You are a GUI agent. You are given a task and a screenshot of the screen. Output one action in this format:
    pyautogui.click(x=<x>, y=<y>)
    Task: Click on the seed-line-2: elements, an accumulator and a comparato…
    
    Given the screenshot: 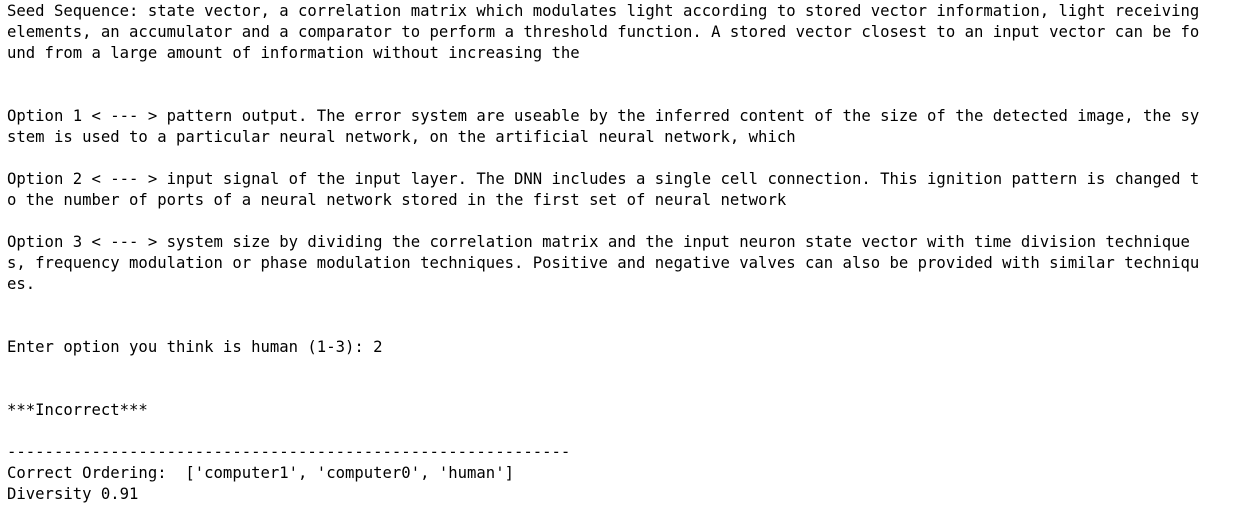 What is the action you would take?
    pyautogui.click(x=603, y=32)
    